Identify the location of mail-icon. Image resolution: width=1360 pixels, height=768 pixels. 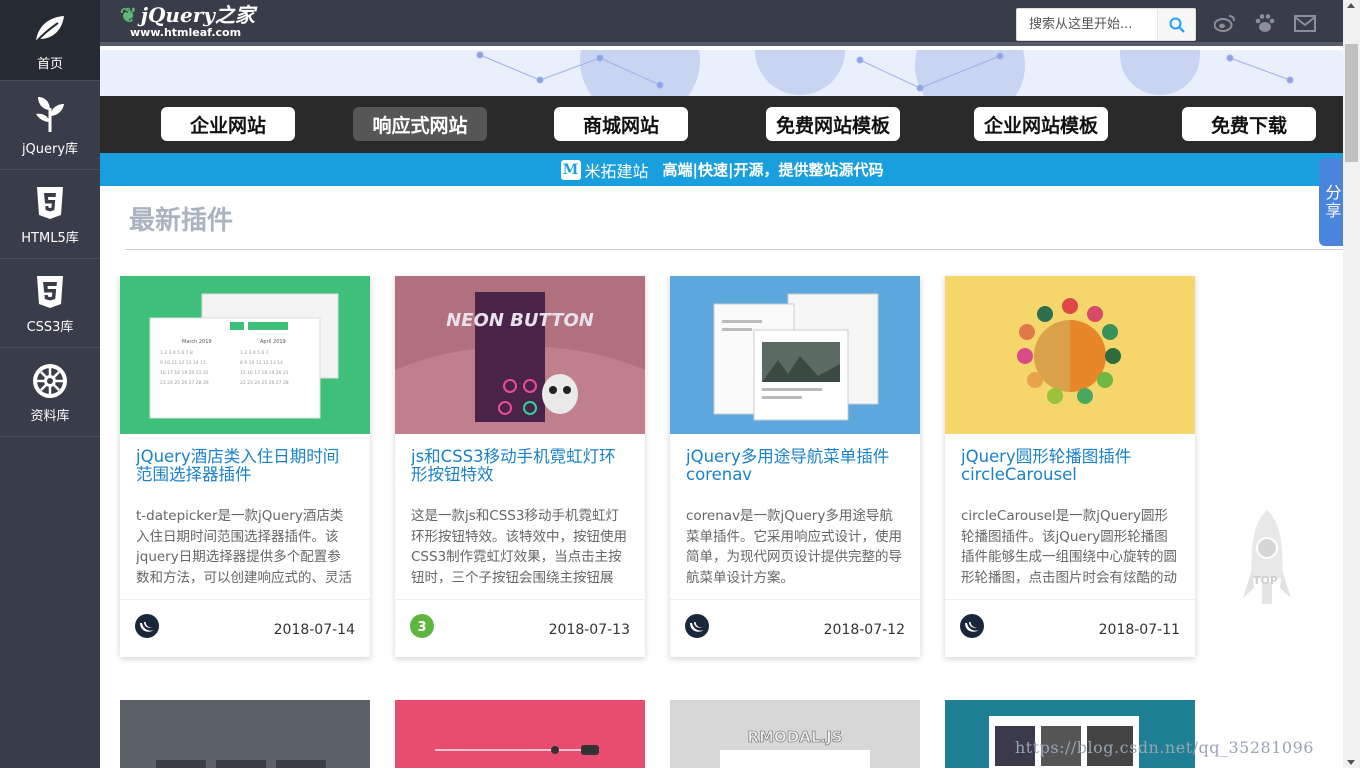
(1305, 23).